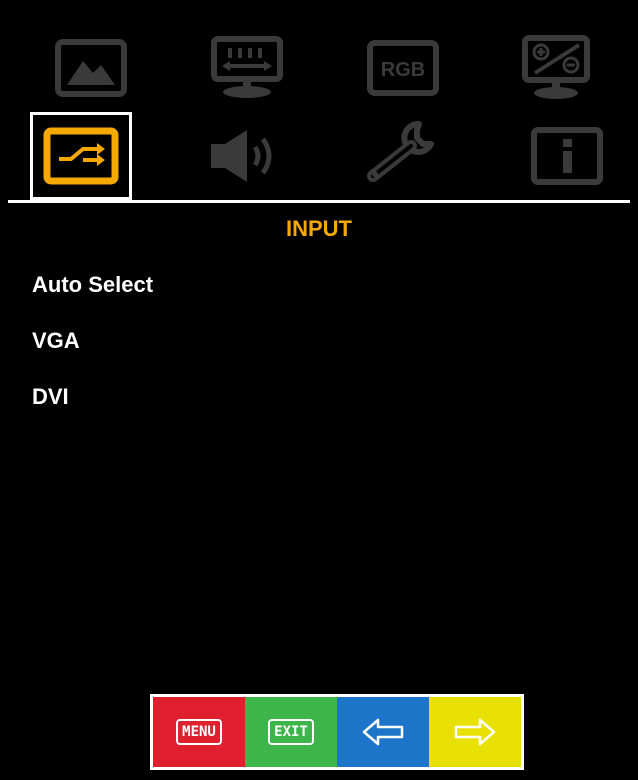 This screenshot has width=638, height=780. I want to click on display-position-icon, so click(247, 67).